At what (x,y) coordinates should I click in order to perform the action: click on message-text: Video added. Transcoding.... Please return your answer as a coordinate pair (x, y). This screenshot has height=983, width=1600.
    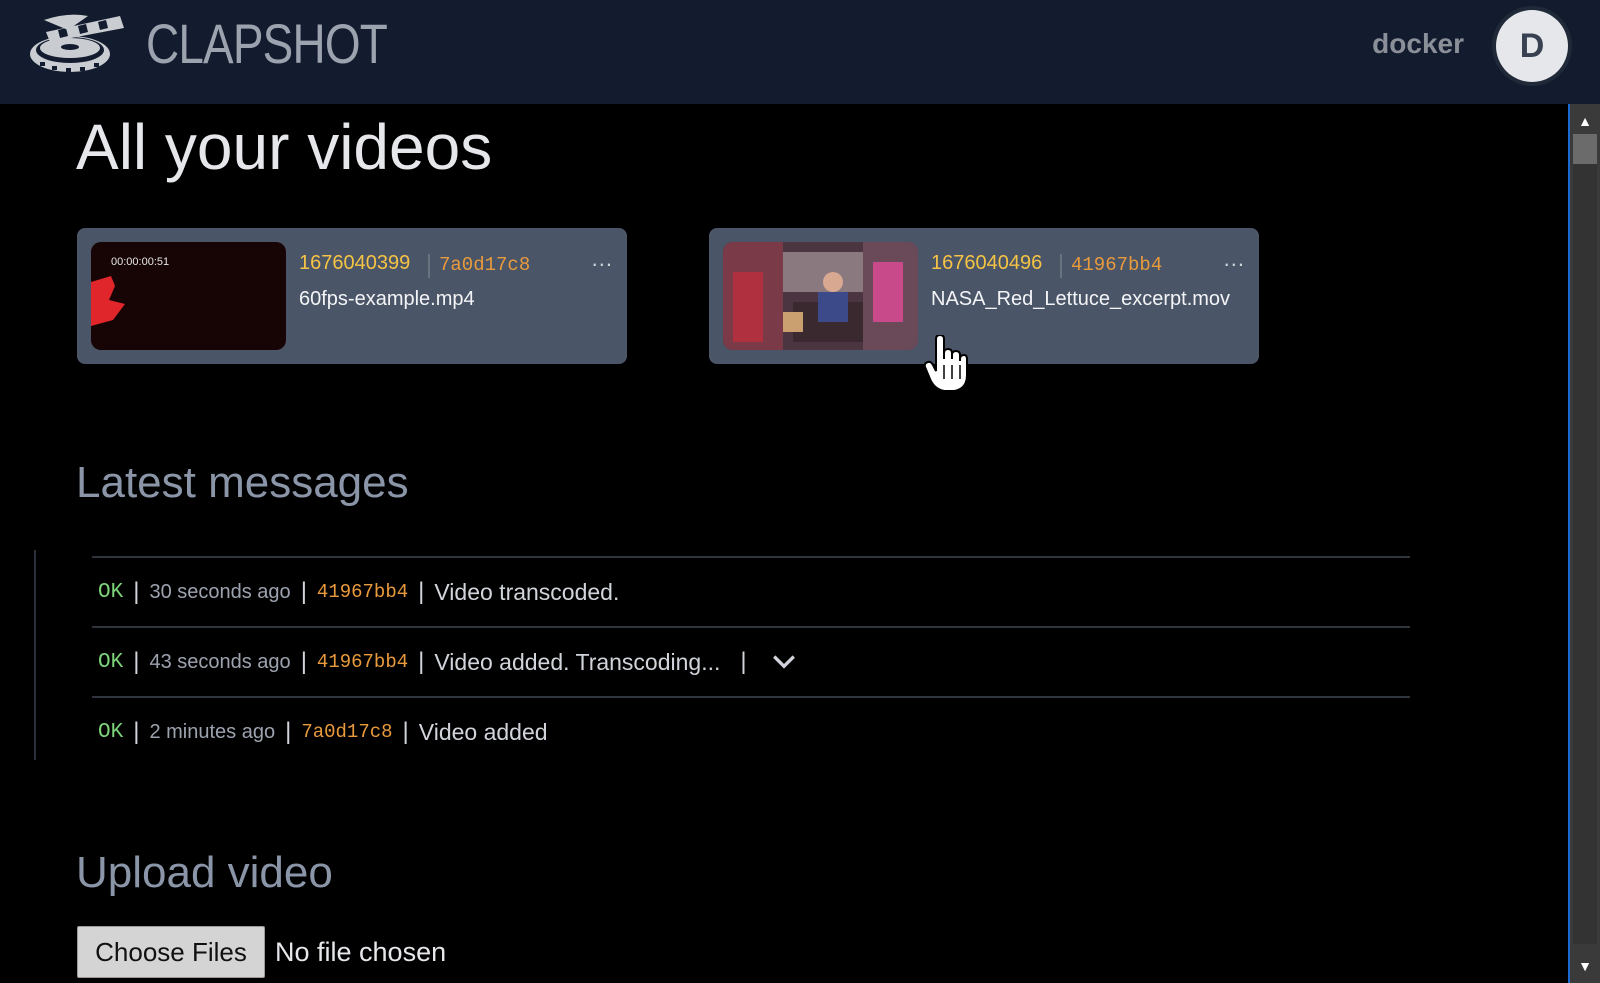
    Looking at the image, I should click on (577, 661).